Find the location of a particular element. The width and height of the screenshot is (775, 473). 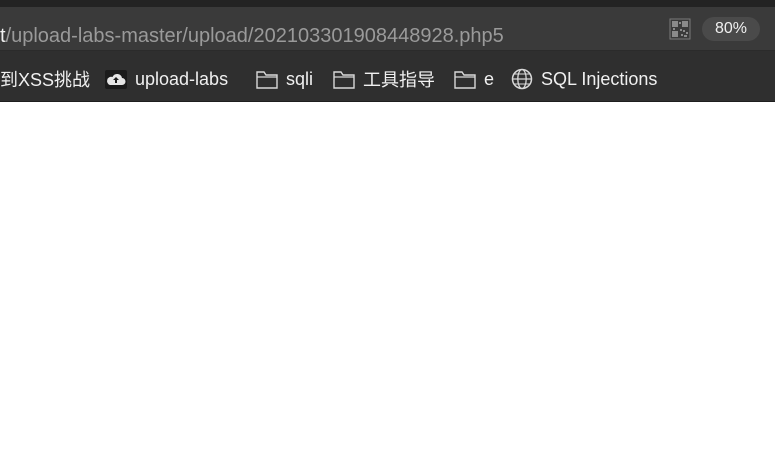

bookmark-label: 到XSS挑战 is located at coordinates (45, 80).